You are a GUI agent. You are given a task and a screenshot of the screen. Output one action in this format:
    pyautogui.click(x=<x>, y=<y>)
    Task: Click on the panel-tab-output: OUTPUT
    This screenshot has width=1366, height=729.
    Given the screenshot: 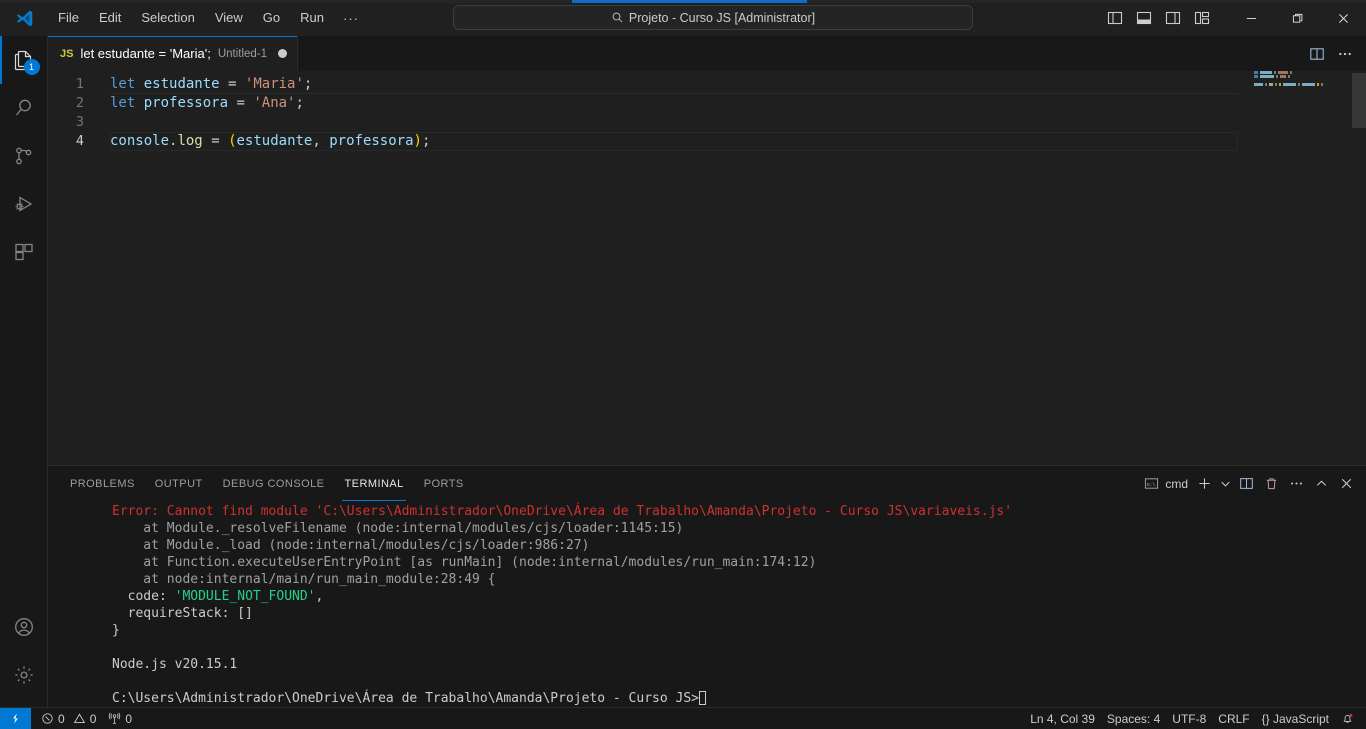 What is the action you would take?
    pyautogui.click(x=179, y=483)
    